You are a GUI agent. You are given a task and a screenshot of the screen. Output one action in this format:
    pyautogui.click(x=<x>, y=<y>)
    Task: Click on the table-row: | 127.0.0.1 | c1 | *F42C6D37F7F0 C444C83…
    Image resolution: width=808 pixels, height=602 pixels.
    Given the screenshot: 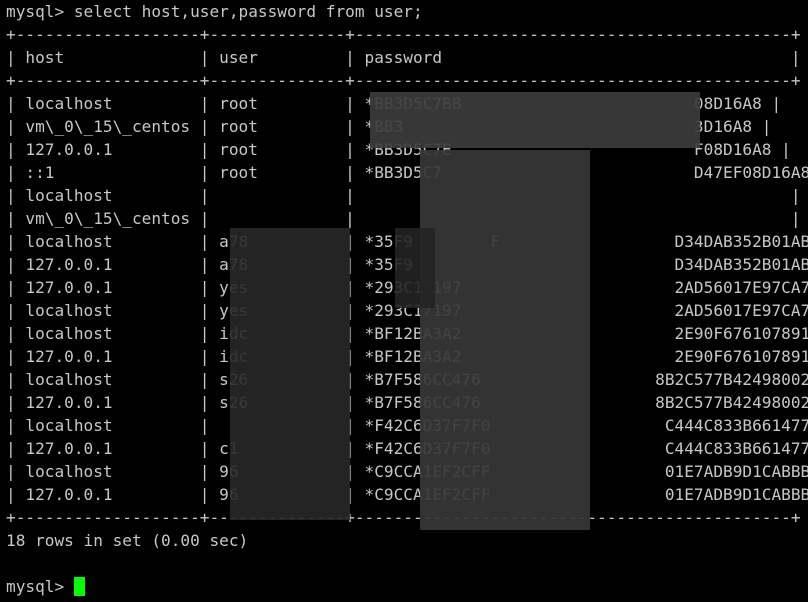 What is the action you would take?
    pyautogui.click(x=407, y=448)
    